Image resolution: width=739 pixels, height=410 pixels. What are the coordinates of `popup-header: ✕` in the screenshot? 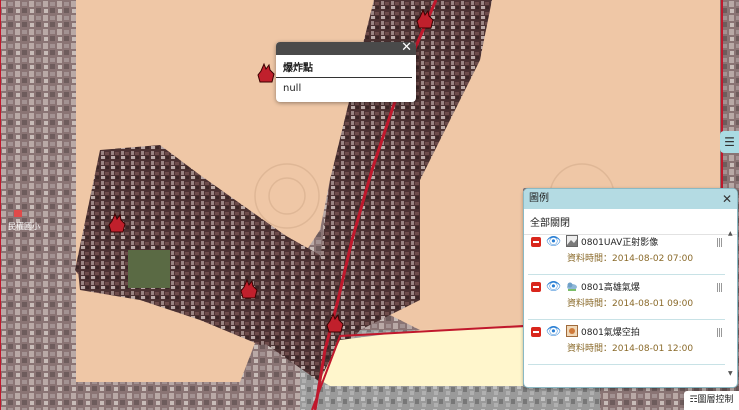 It's located at (346, 48).